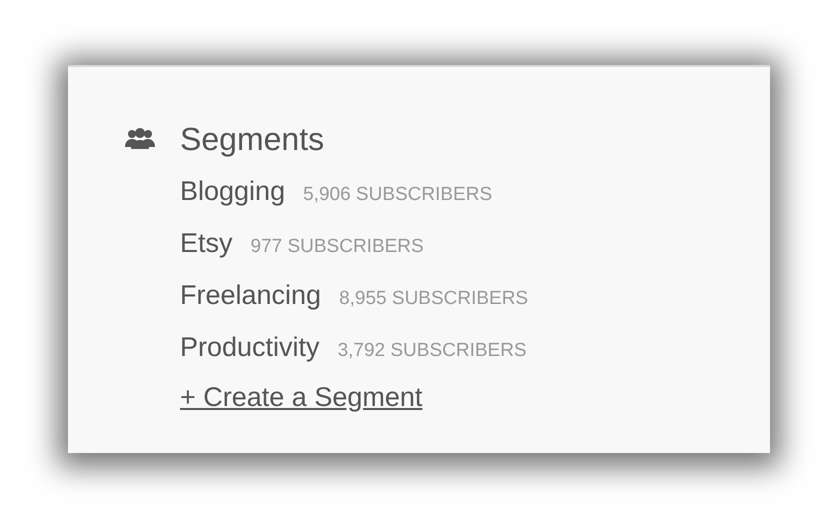 The width and height of the screenshot is (838, 526). I want to click on section-heading: Segments, so click(252, 139).